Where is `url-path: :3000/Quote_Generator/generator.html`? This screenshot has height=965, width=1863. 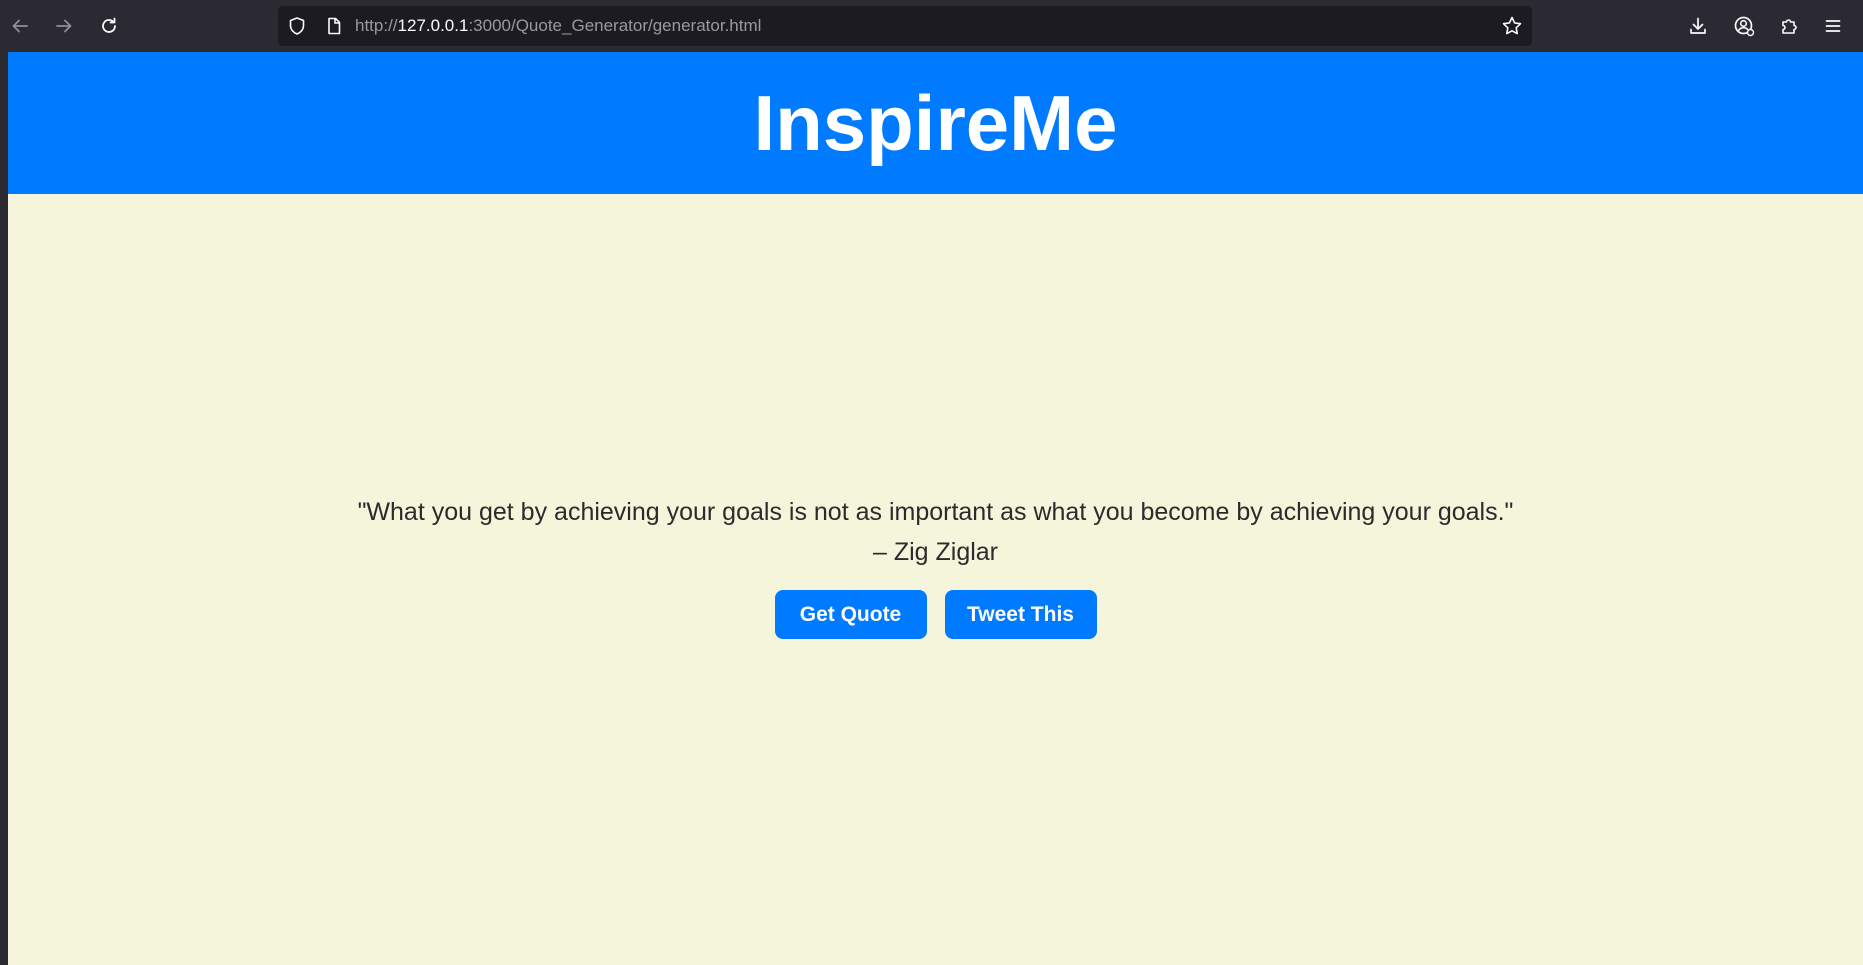 url-path: :3000/Quote_Generator/generator.html is located at coordinates (615, 25).